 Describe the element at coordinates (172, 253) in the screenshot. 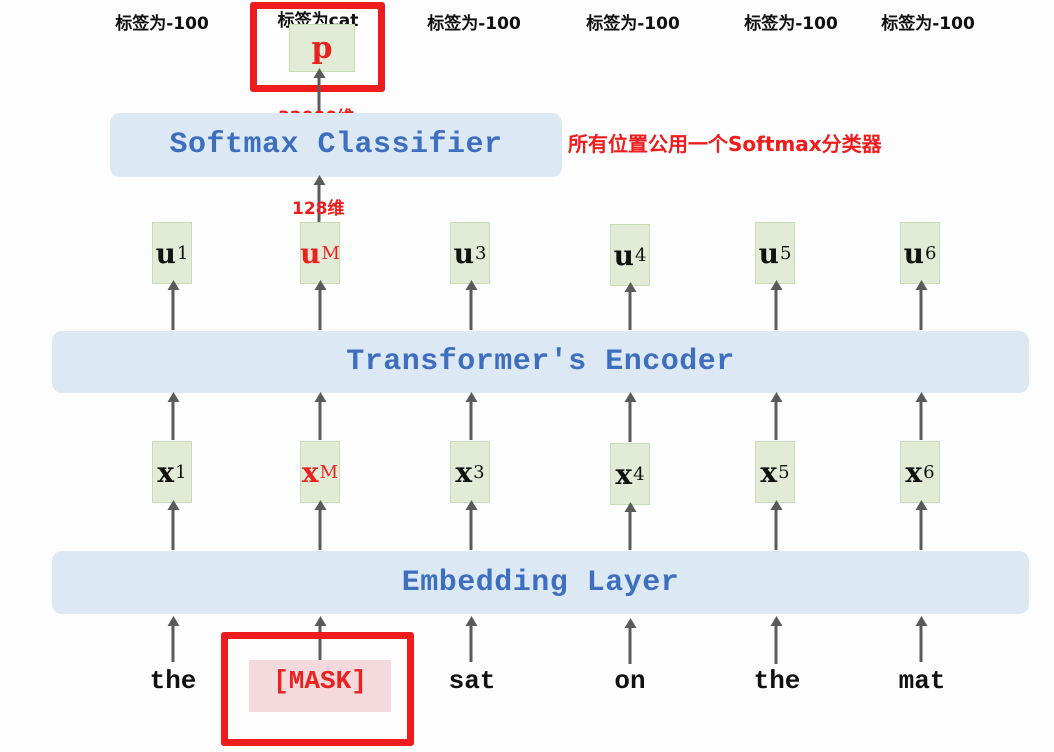

I see `u-vector-1: u1` at that location.